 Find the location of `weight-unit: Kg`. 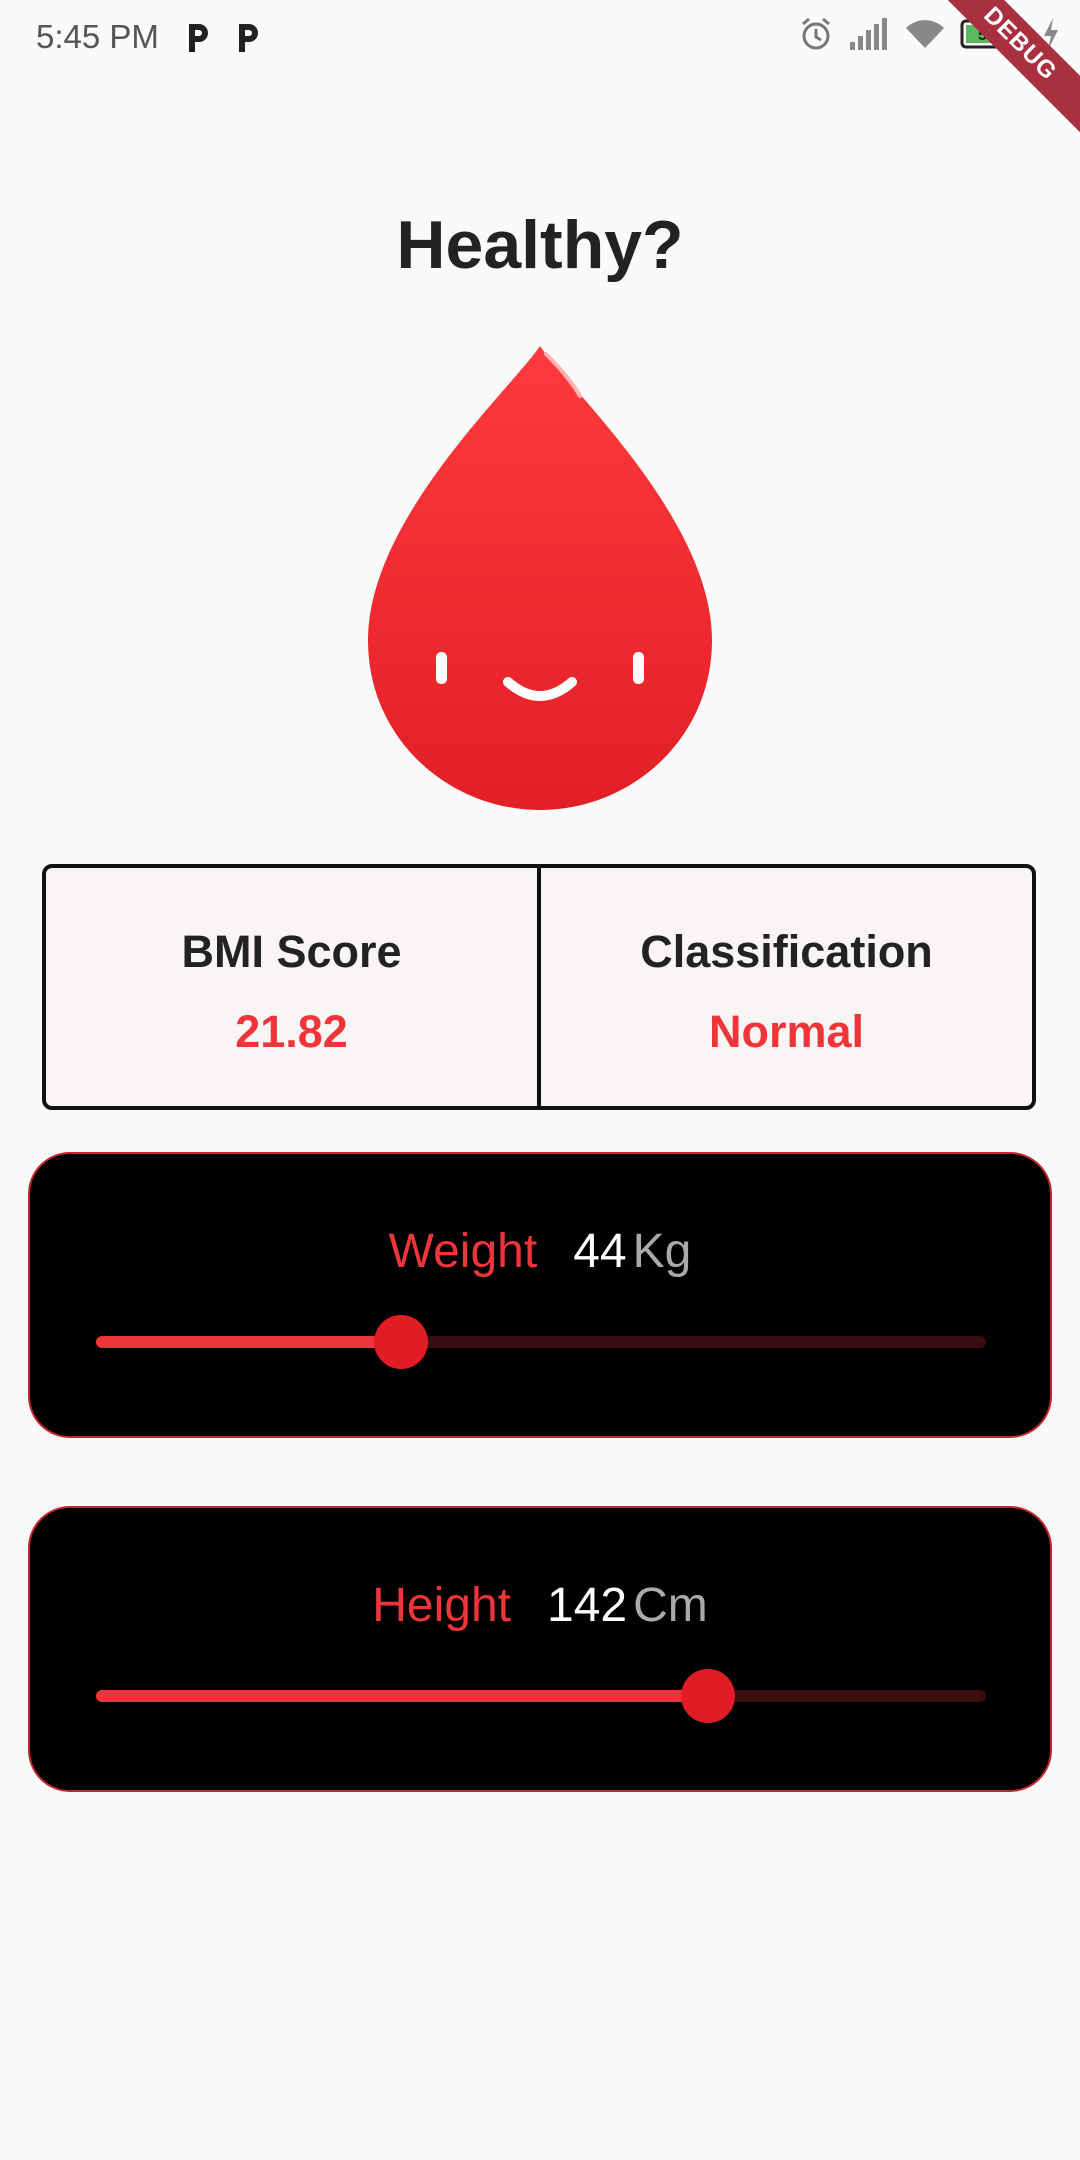

weight-unit: Kg is located at coordinates (662, 1251).